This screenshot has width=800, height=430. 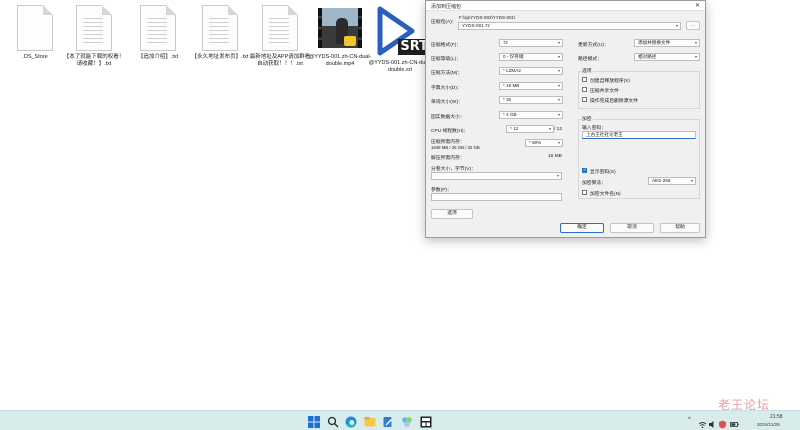 I want to click on file-name: 【追加介绍】.txt, so click(x=158, y=57).